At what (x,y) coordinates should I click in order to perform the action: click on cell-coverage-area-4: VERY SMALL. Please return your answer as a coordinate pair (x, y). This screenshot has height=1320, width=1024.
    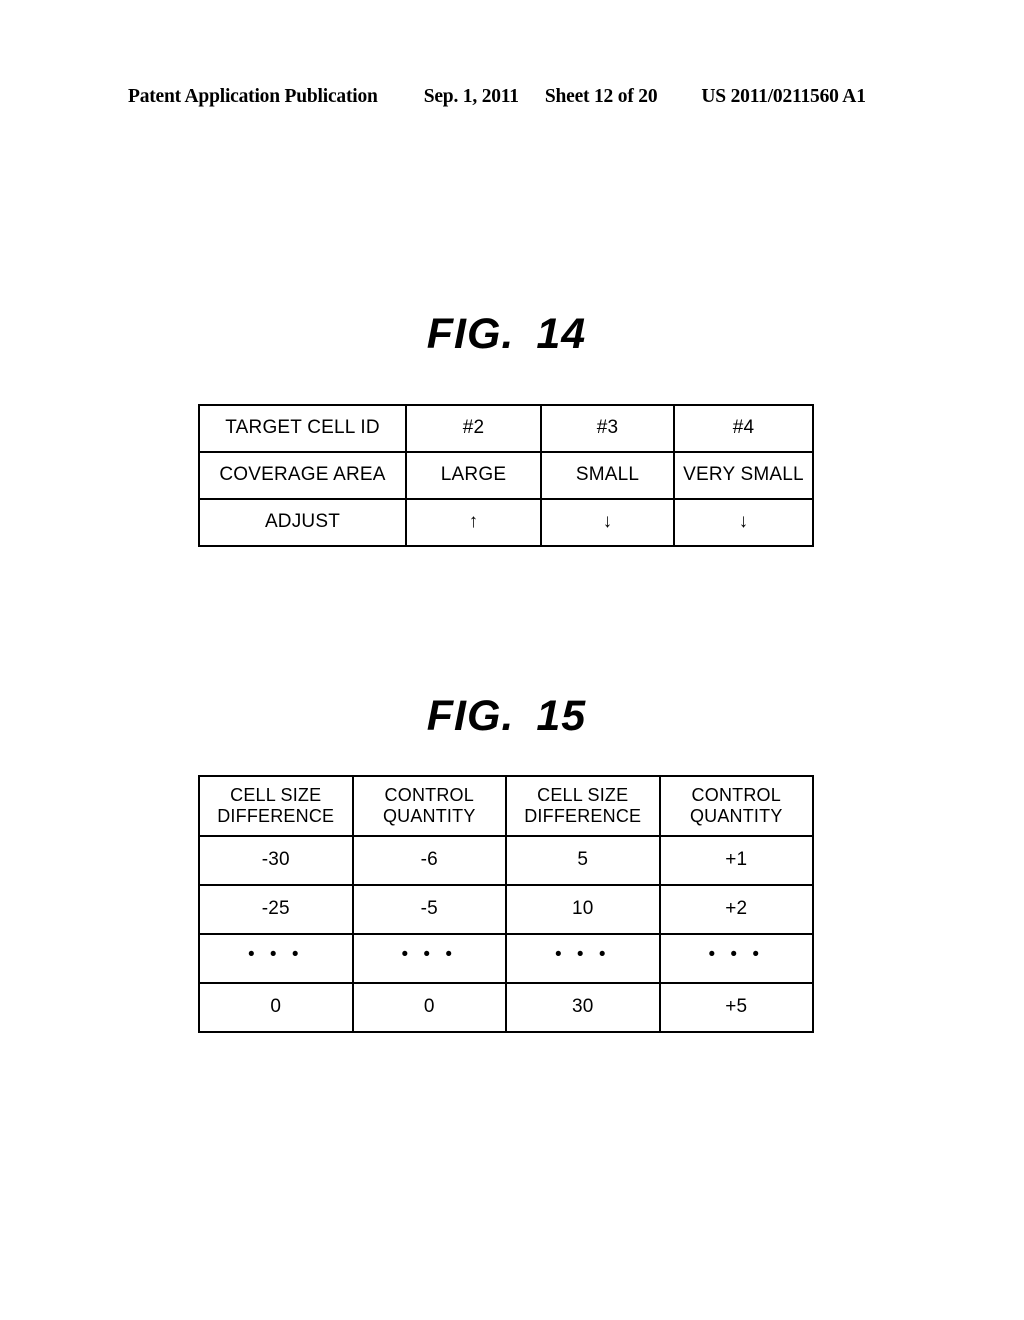
    Looking at the image, I should click on (743, 475).